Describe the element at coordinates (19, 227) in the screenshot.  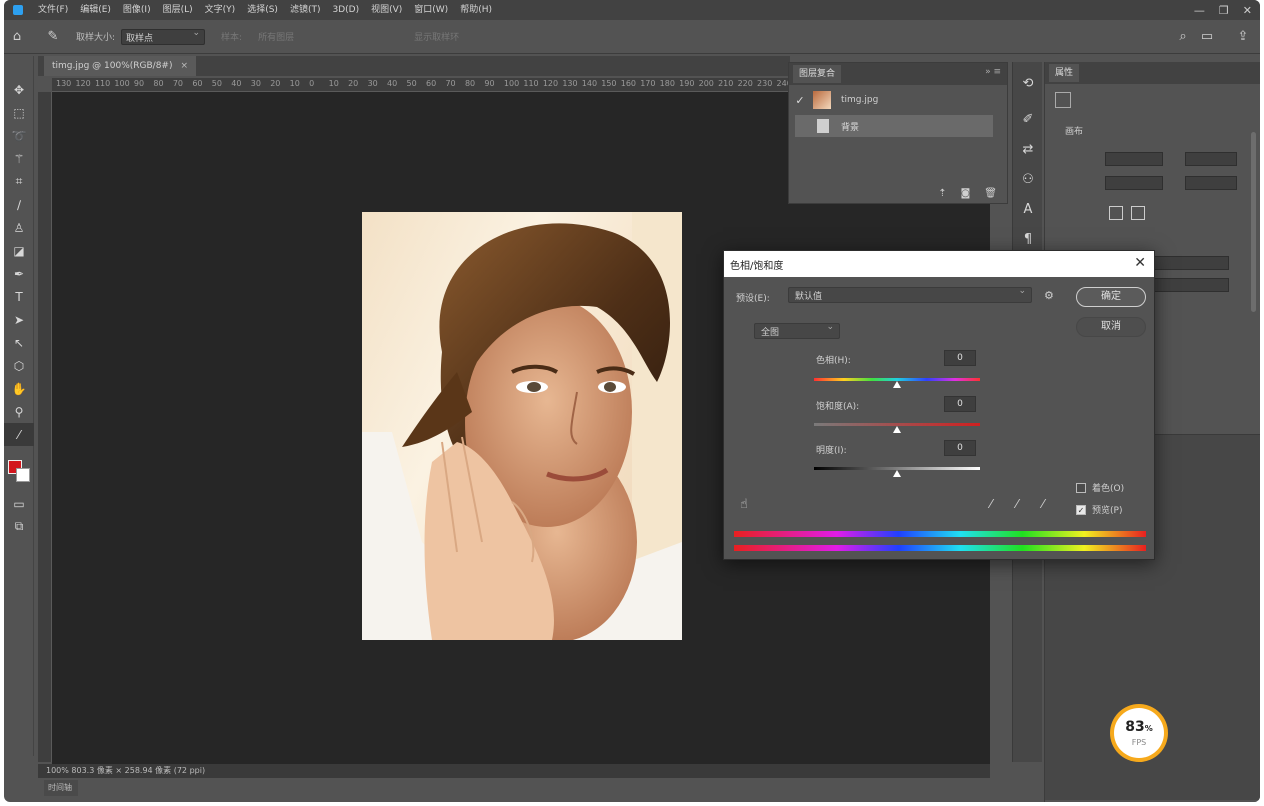
I see `stamp-tool-icon: ♙` at that location.